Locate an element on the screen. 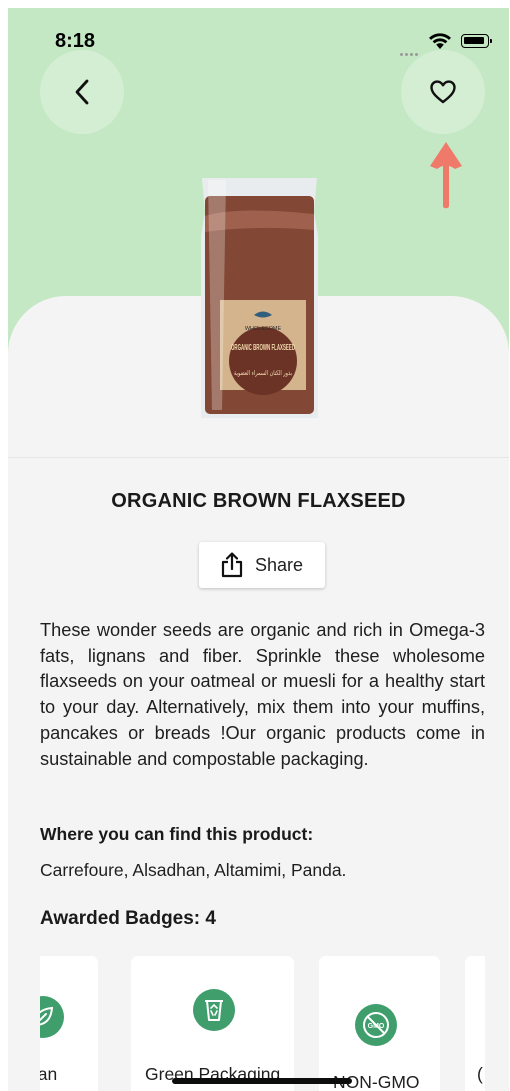  badge-card-non-gmo: GMO NON-GMO is located at coordinates (379, 1023).